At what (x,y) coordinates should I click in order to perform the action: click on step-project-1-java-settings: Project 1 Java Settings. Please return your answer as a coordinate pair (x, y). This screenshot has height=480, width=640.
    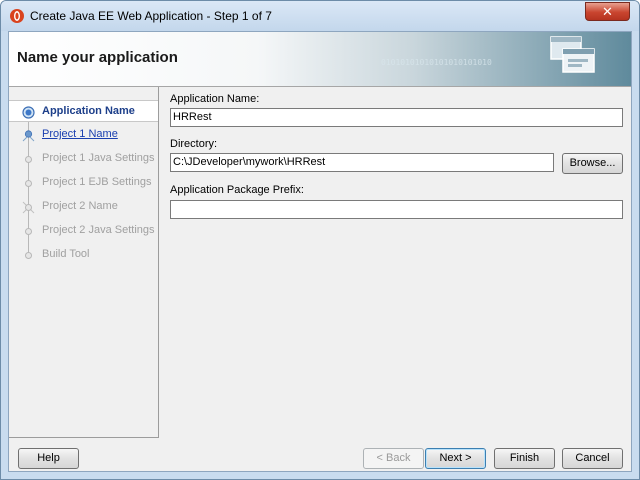
    Looking at the image, I should click on (83, 159).